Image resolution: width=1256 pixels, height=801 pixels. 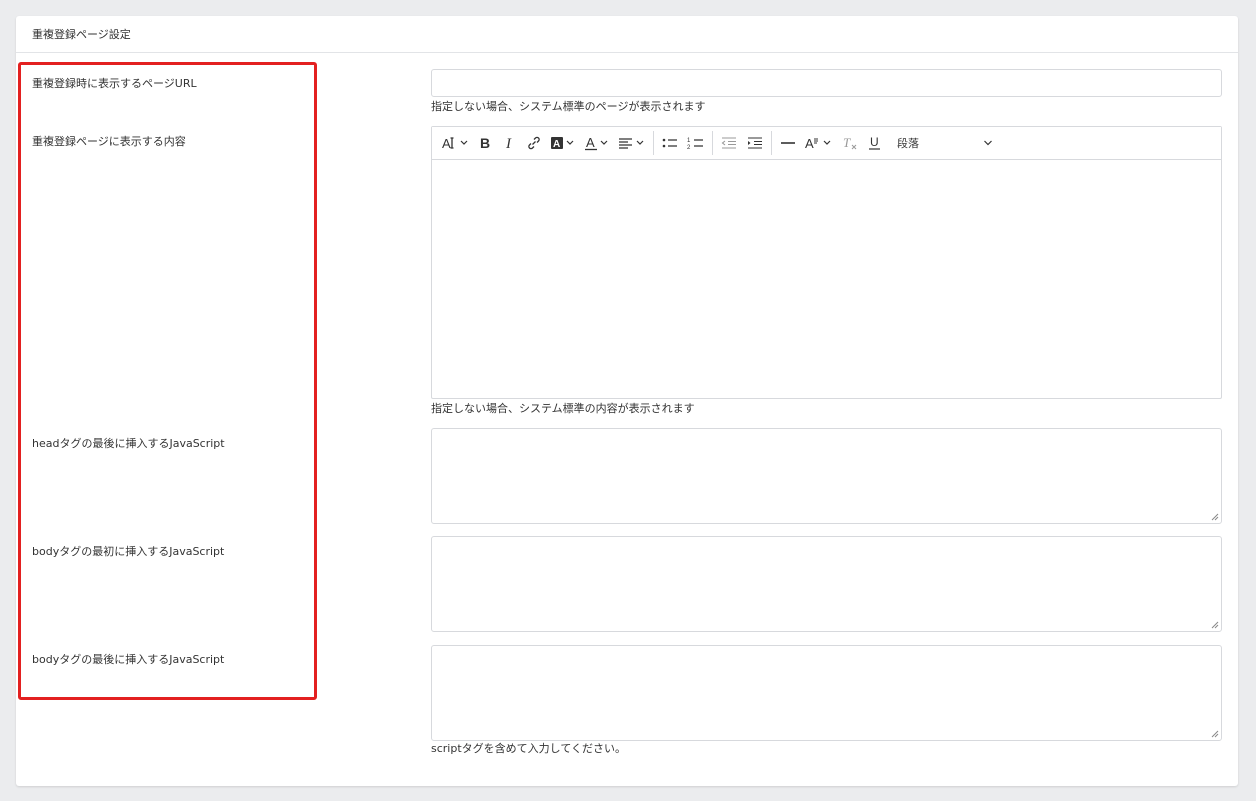 I want to click on svg-text: I, so click(x=508, y=143).